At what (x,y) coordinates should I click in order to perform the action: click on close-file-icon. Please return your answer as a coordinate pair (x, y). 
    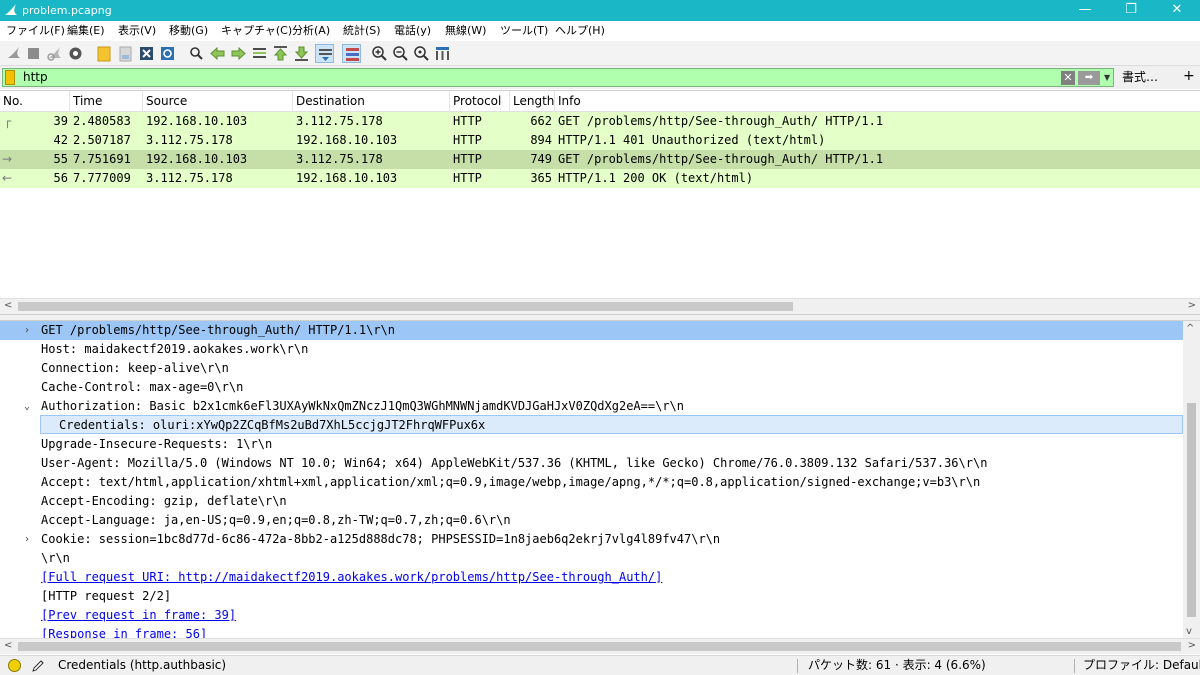
    Looking at the image, I should click on (146, 53).